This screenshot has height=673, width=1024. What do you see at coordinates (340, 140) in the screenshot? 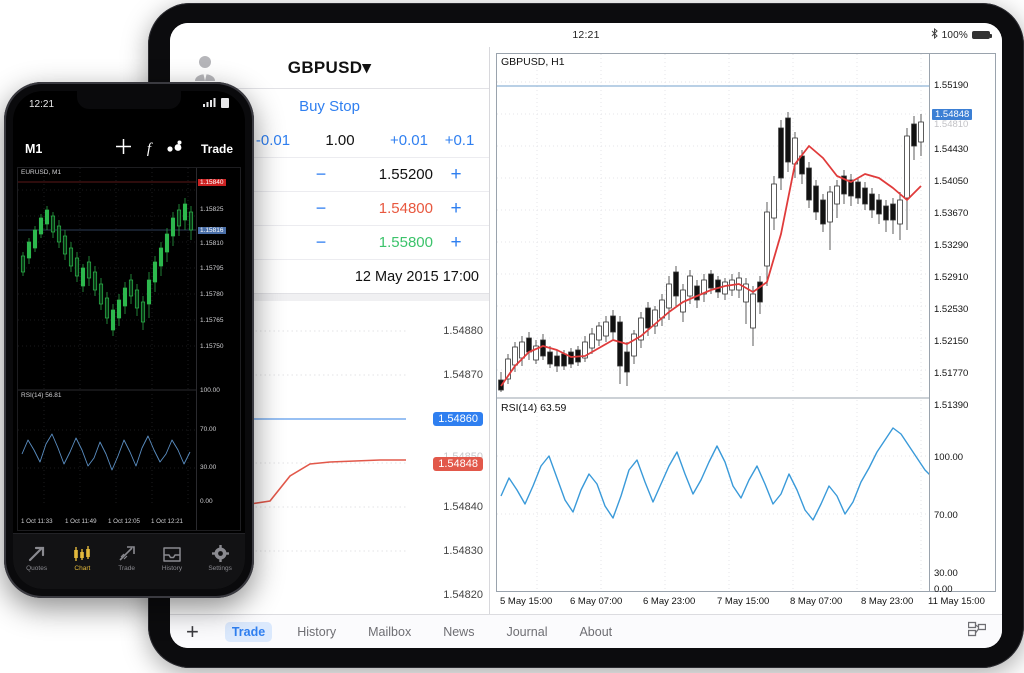
I see `volume-value: 1.00` at bounding box center [340, 140].